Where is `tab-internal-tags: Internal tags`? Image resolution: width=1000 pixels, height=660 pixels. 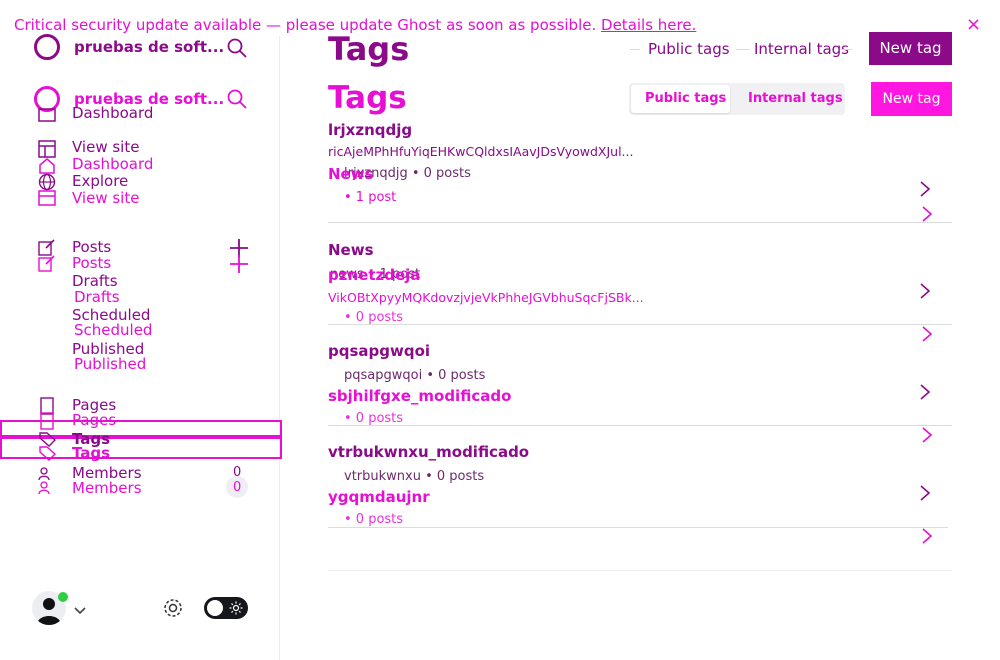
tab-internal-tags: Internal tags is located at coordinates (801, 49).